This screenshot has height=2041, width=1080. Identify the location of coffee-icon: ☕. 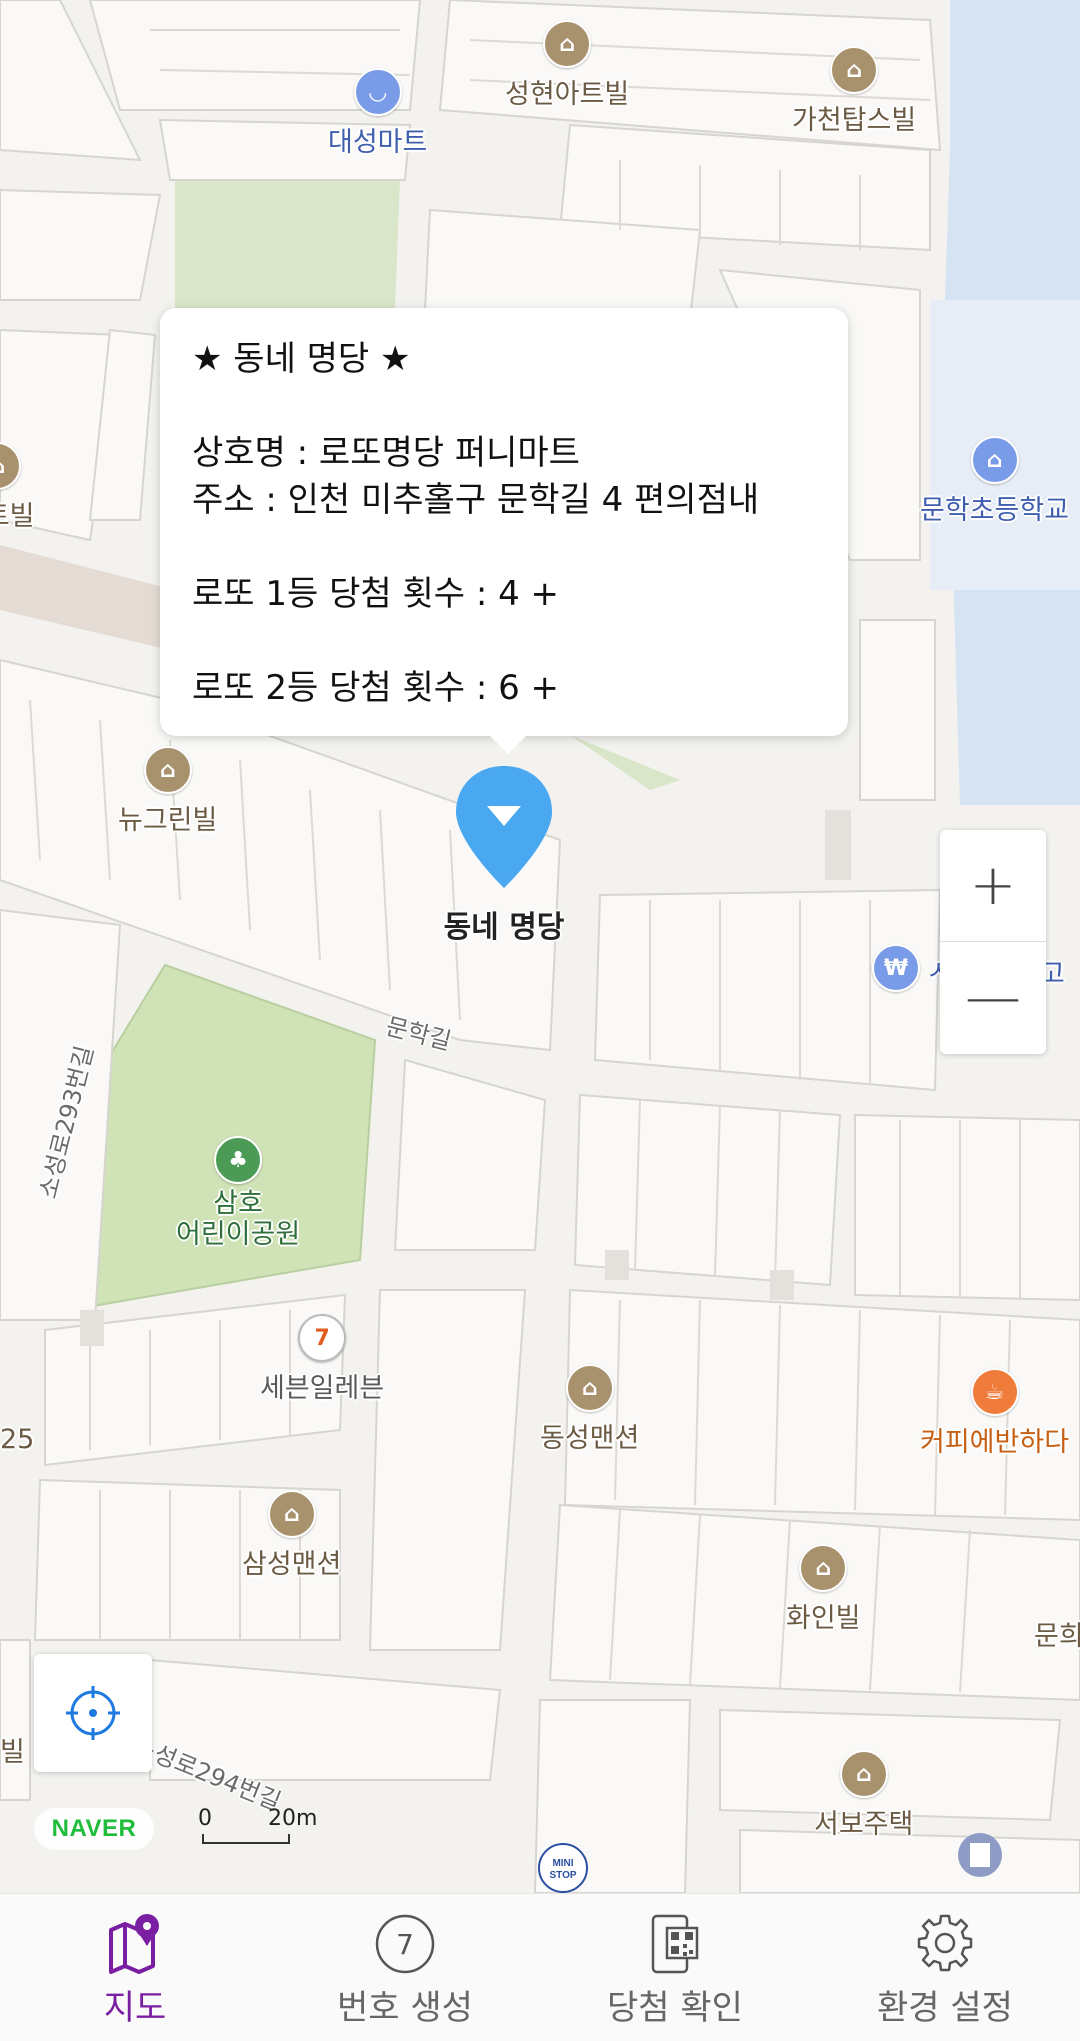
(994, 1392).